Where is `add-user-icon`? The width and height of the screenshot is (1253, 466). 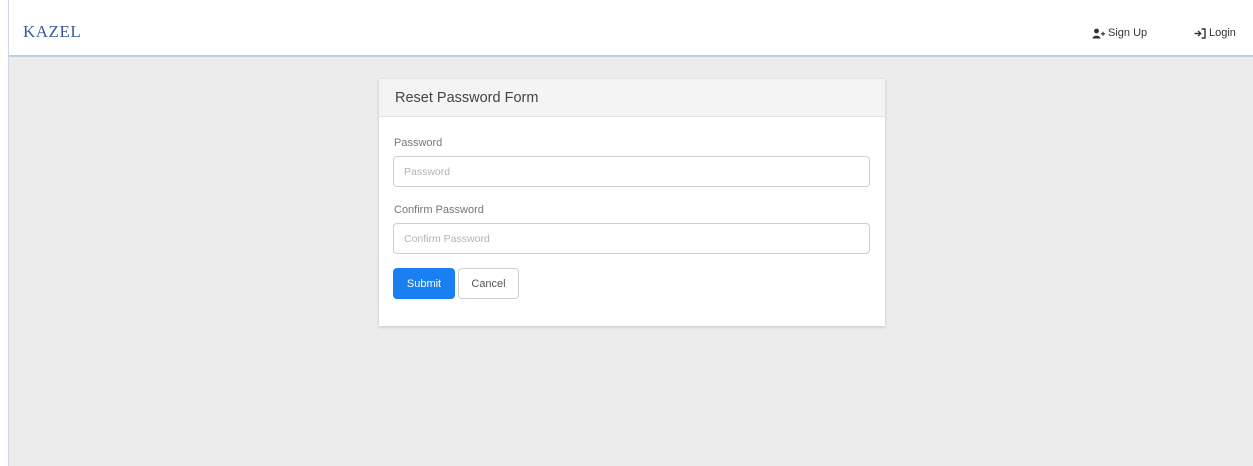 add-user-icon is located at coordinates (1098, 33).